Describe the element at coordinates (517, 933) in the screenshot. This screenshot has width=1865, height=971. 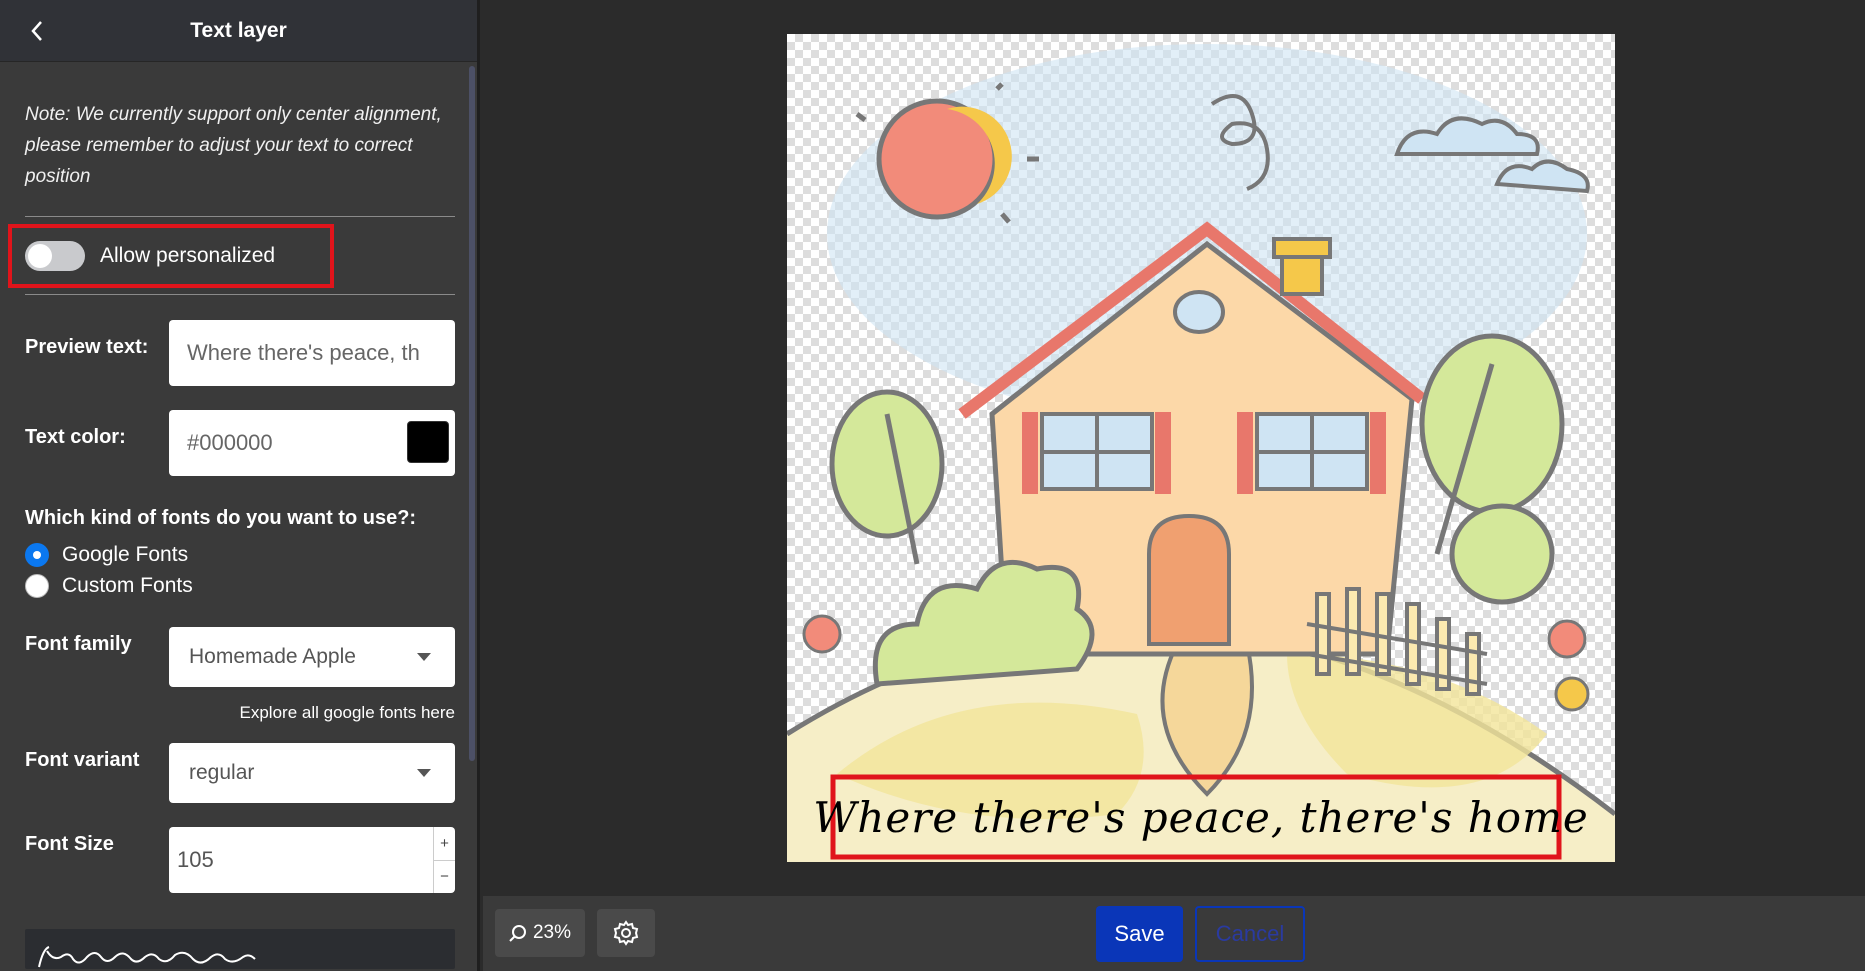
I see `zoom-icon` at that location.